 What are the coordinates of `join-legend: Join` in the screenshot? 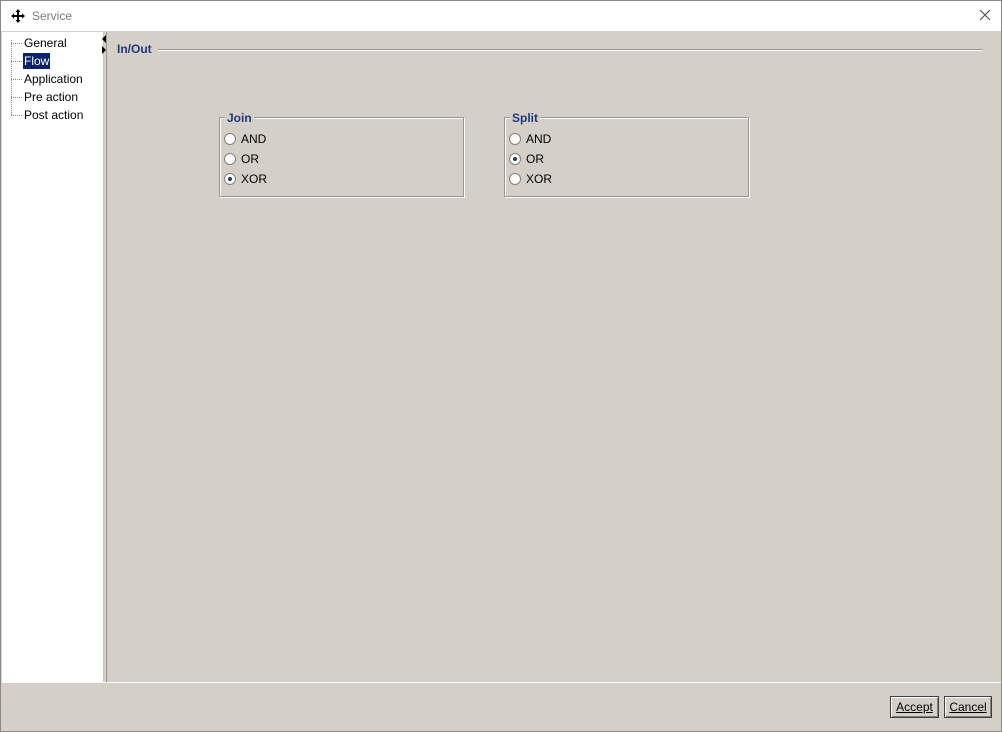 It's located at (239, 118).